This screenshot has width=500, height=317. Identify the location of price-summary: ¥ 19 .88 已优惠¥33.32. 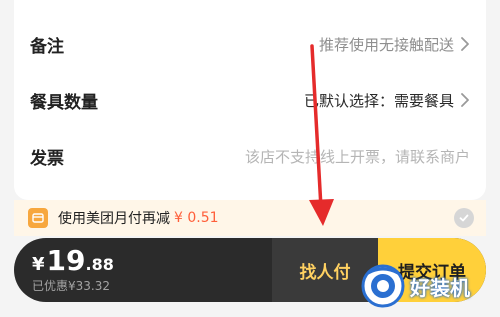
(73, 269).